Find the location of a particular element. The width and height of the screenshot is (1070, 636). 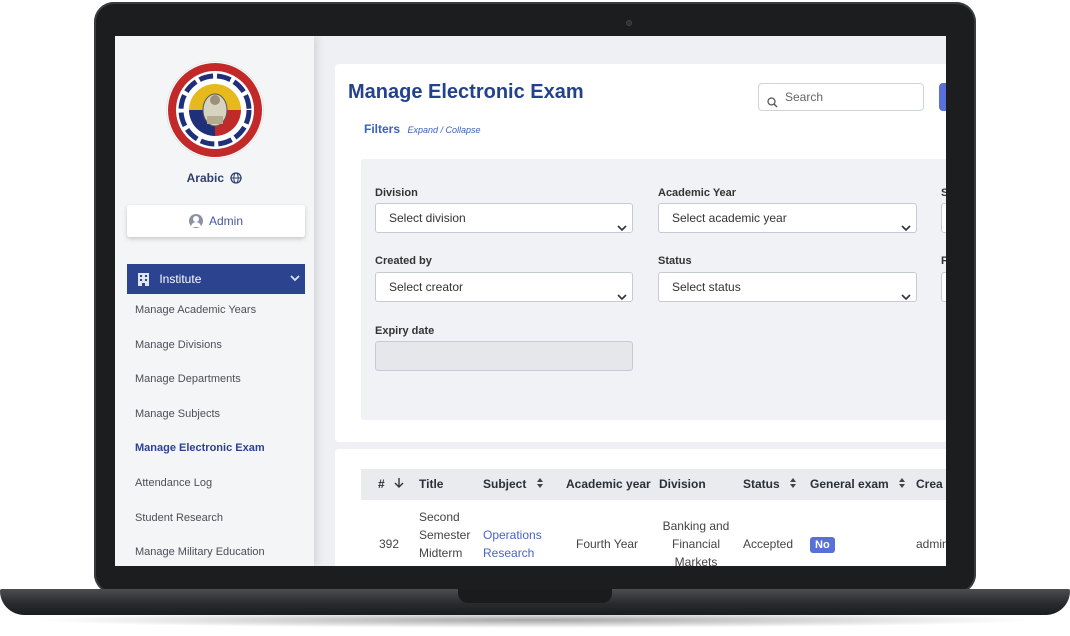

search-input: Search is located at coordinates (841, 97).